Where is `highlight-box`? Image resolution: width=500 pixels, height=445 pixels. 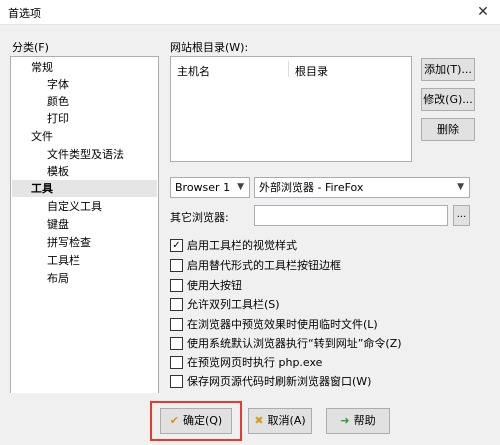
highlight-box is located at coordinates (196, 421).